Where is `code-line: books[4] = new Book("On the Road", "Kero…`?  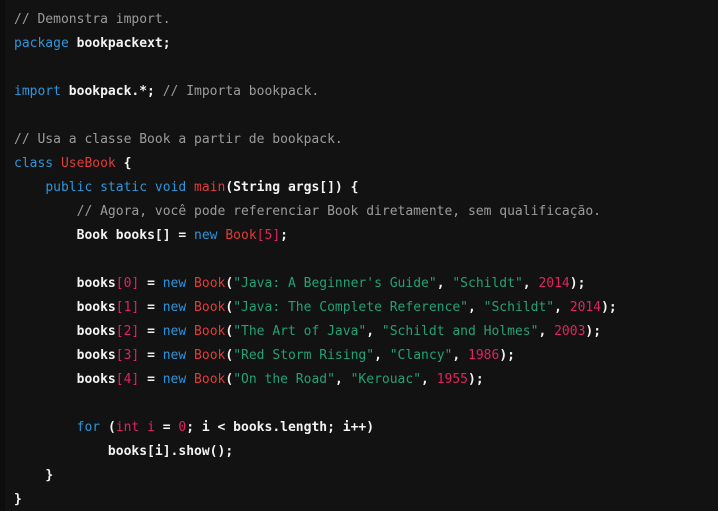
code-line: books[4] = new Book("On the Road", "Kero… is located at coordinates (366, 380).